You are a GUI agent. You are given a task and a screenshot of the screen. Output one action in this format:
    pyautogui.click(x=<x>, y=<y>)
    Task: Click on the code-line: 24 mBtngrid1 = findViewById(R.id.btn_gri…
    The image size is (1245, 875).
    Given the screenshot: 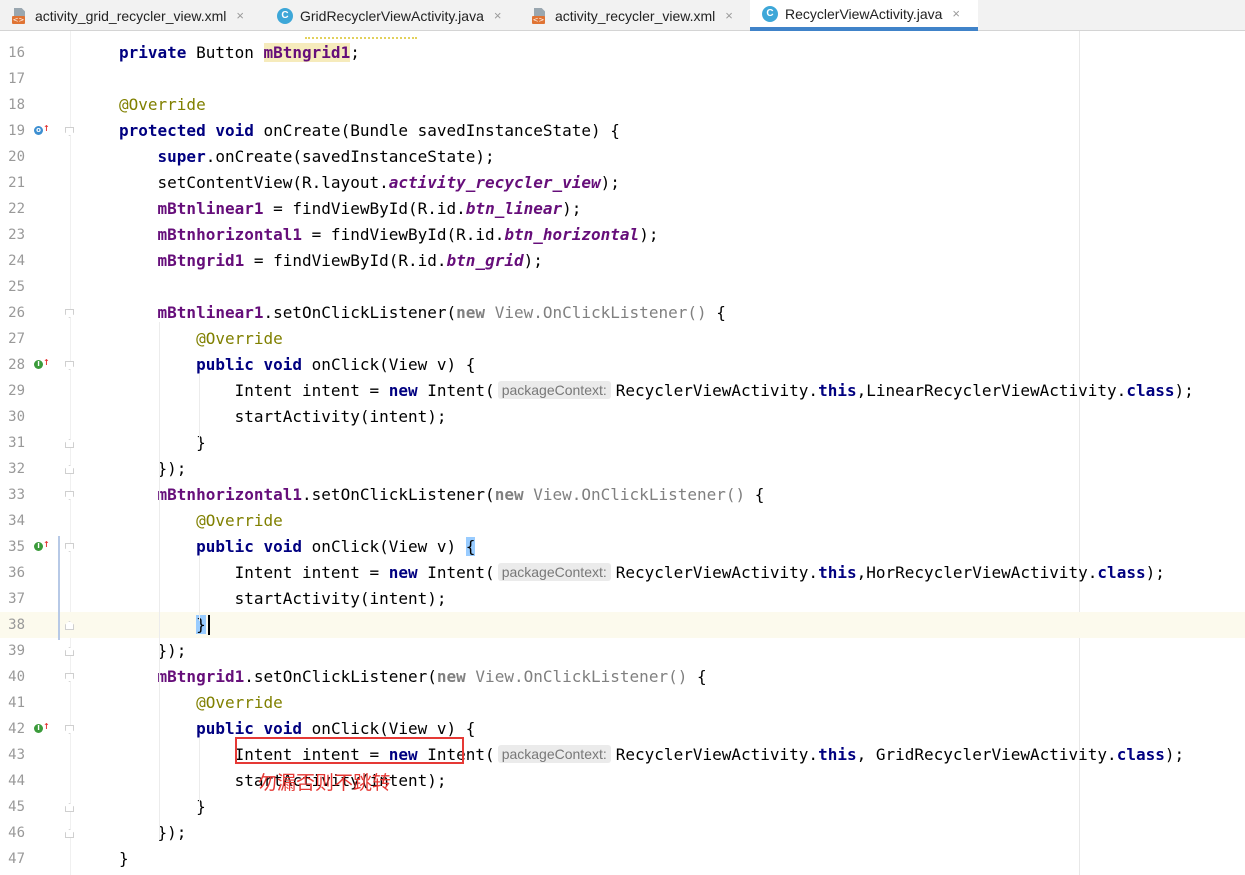 What is the action you would take?
    pyautogui.click(x=622, y=261)
    